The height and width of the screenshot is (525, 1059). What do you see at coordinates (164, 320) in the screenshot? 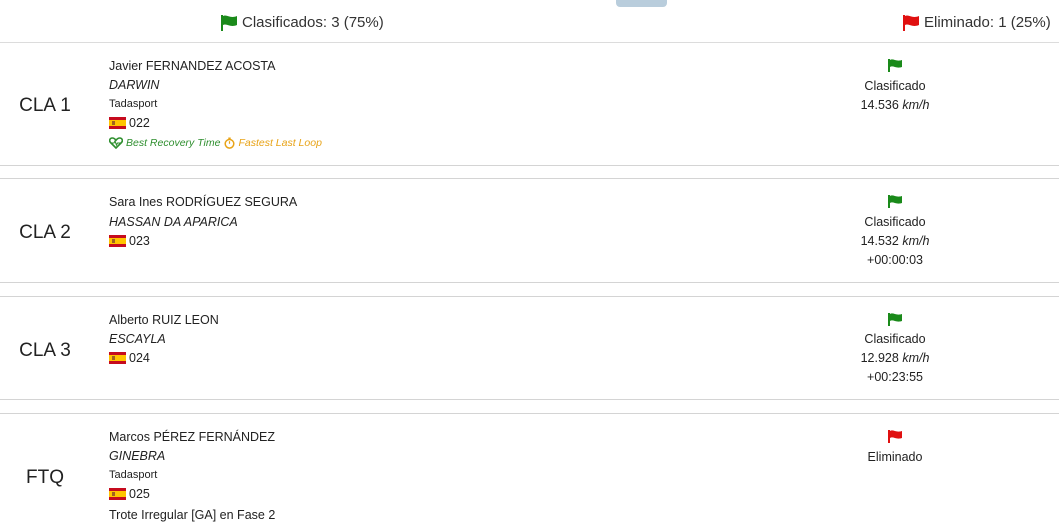
I see `rider-name: Alberto RUIZ LEON` at bounding box center [164, 320].